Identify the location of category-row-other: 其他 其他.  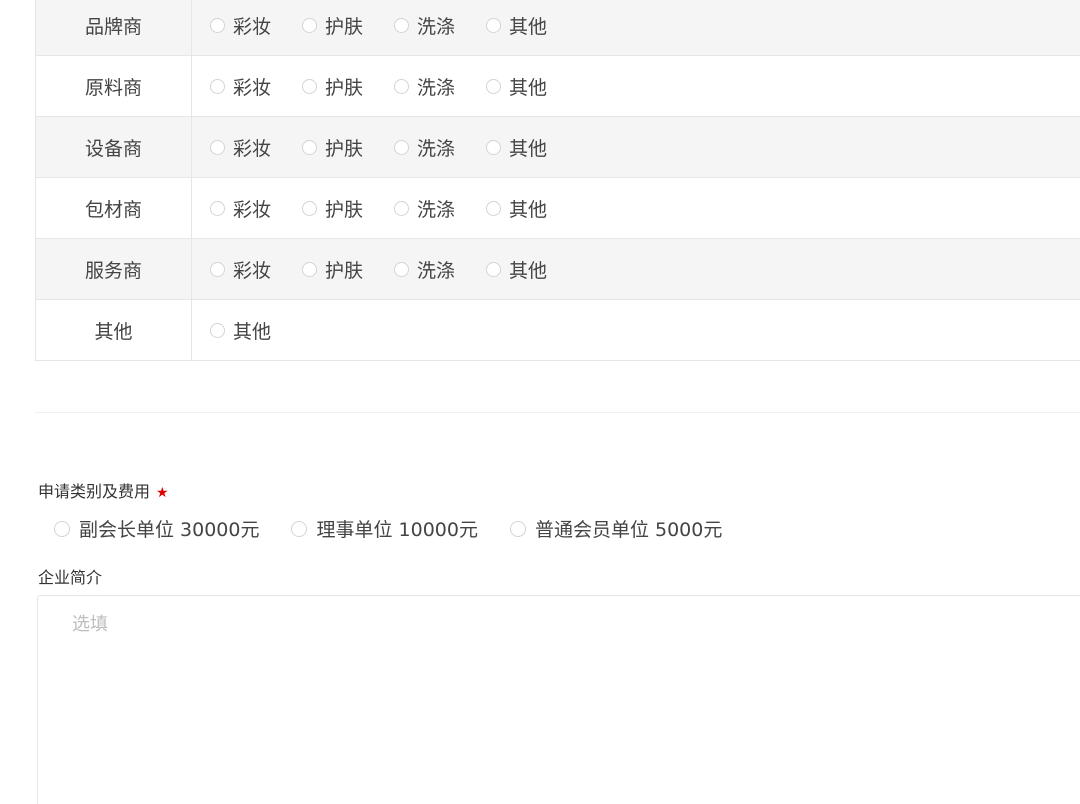
(558, 330).